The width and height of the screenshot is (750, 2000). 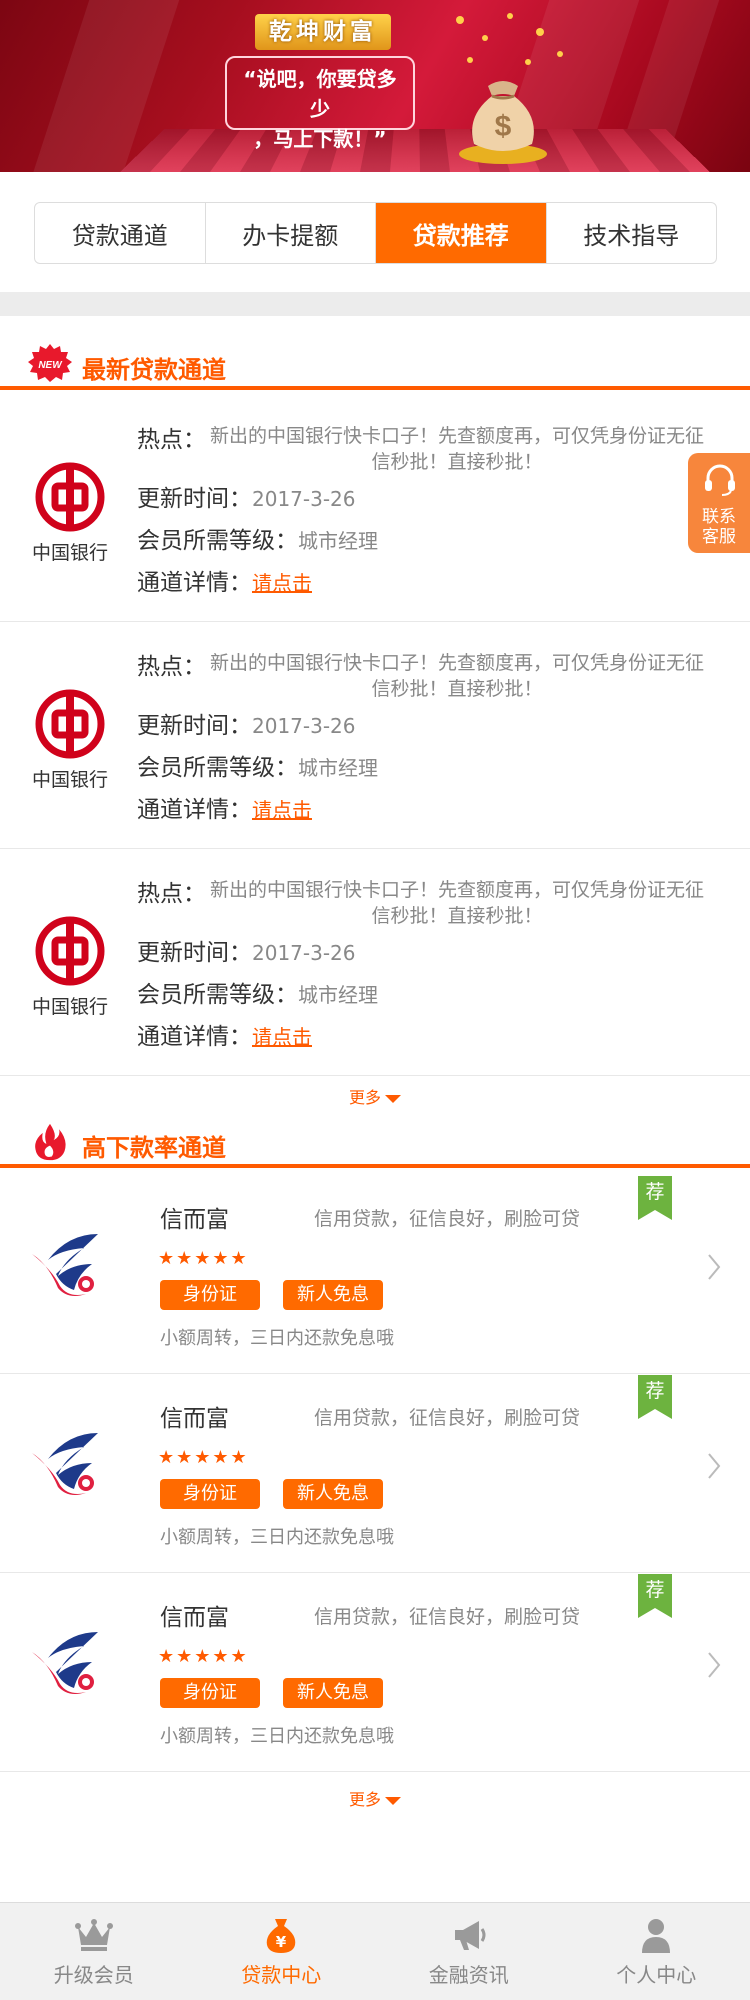 I want to click on section-latest-channels-header: NEW 最新贷款通道, so click(x=375, y=367).